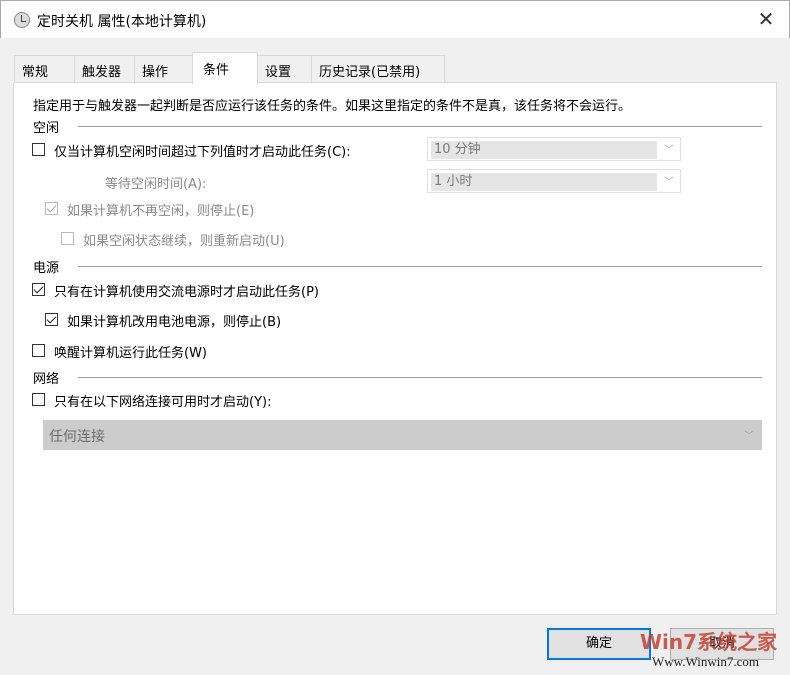 The width and height of the screenshot is (790, 675). What do you see at coordinates (38, 350) in the screenshot?
I see `wake-checkbox` at bounding box center [38, 350].